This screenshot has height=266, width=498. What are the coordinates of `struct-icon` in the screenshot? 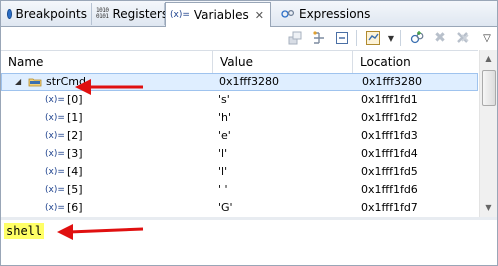 It's located at (35, 82).